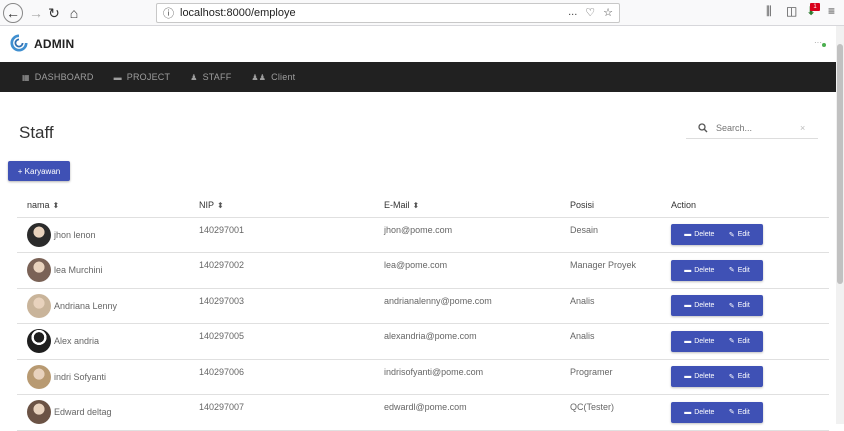 This screenshot has height=431, width=844. I want to click on back-arrow-icon: ←, so click(13, 13).